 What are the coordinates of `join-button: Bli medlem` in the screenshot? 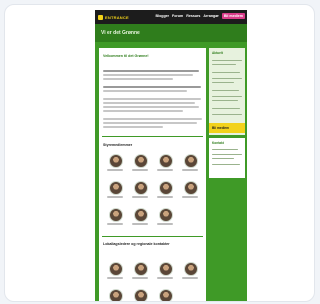 It's located at (233, 16).